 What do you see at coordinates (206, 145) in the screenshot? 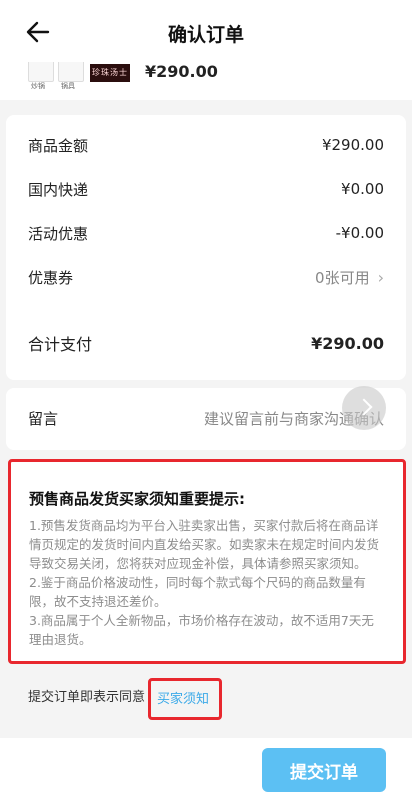
I see `summary-row-goods: 商品金额 ¥290.00` at bounding box center [206, 145].